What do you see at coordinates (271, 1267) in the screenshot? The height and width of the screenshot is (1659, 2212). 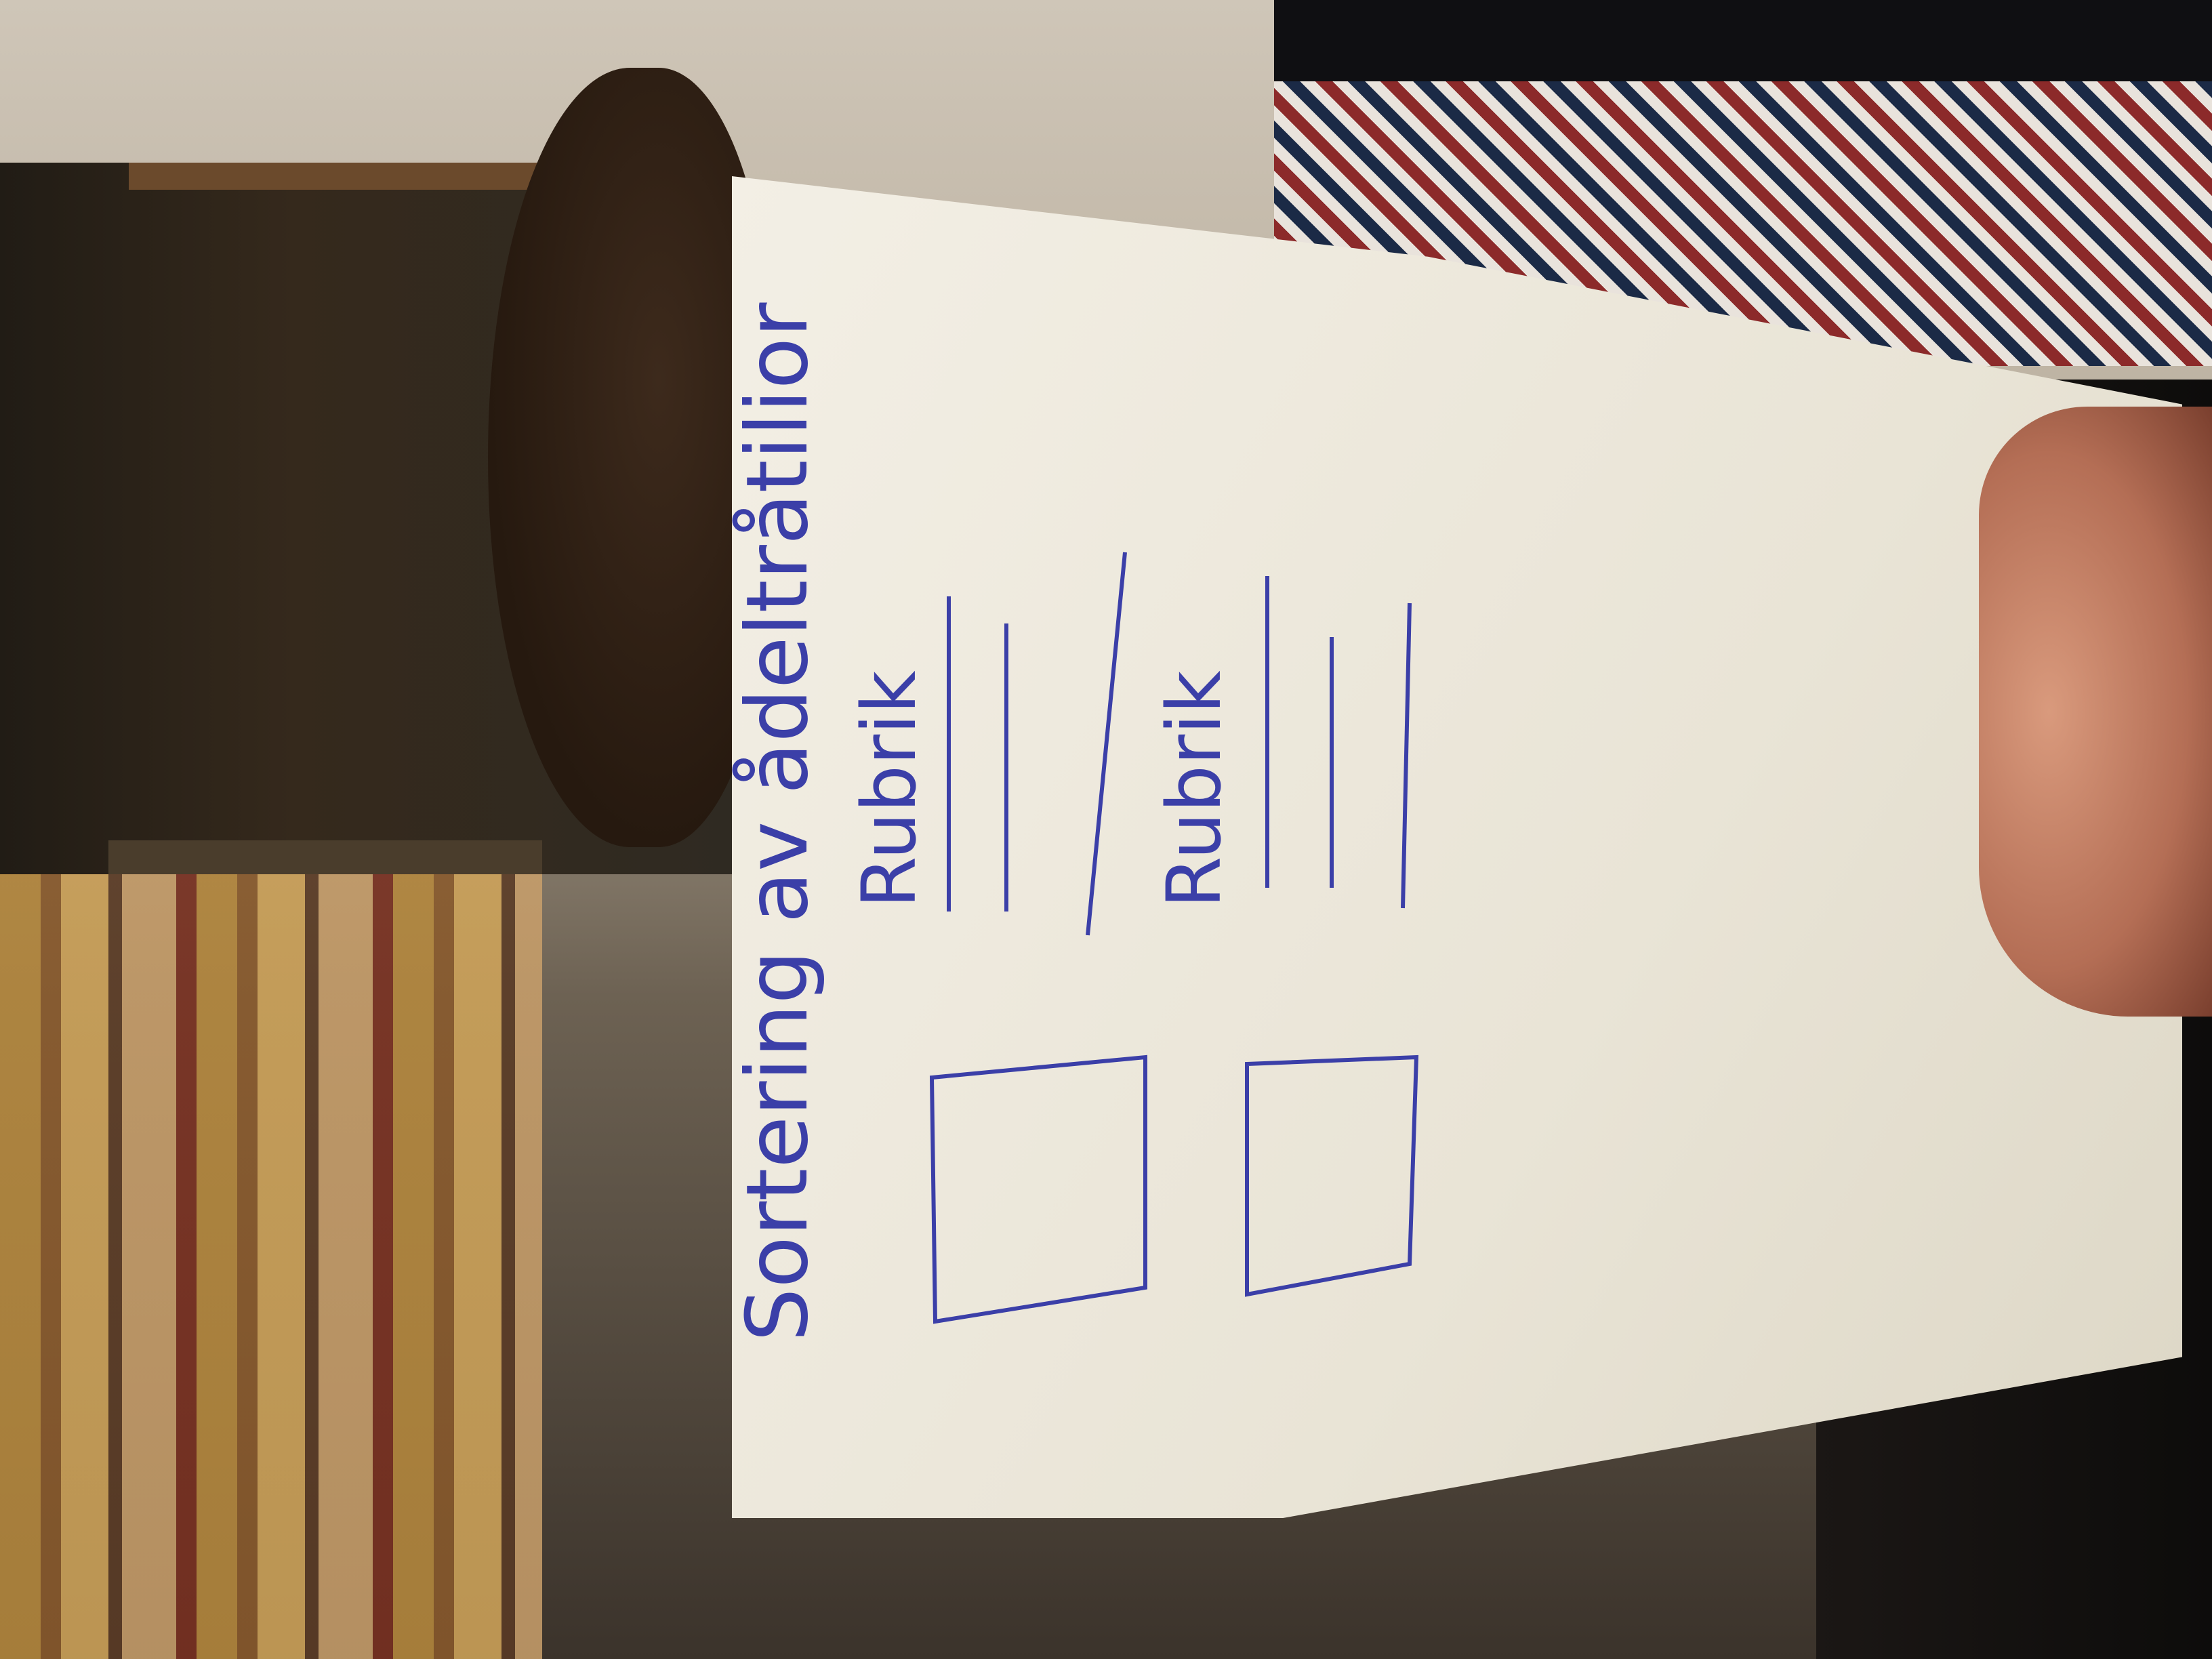 I see `books-row` at bounding box center [271, 1267].